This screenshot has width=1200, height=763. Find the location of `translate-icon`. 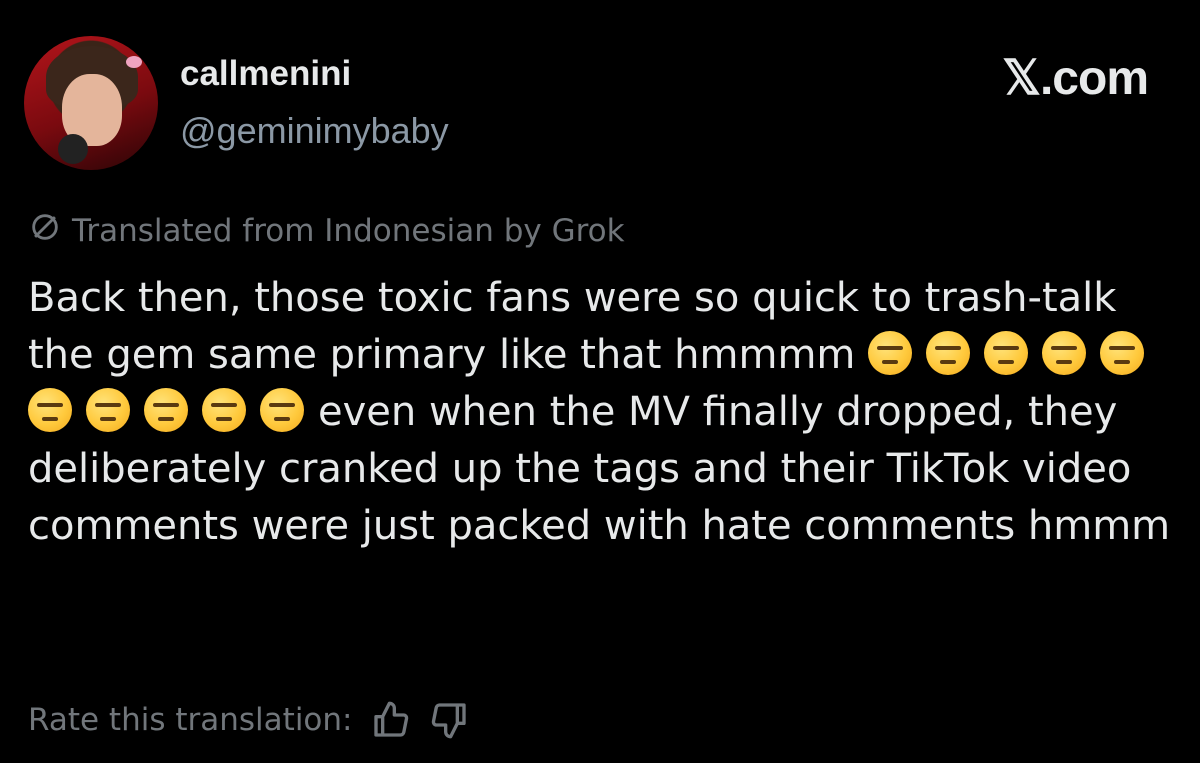

translate-icon is located at coordinates (45, 231).